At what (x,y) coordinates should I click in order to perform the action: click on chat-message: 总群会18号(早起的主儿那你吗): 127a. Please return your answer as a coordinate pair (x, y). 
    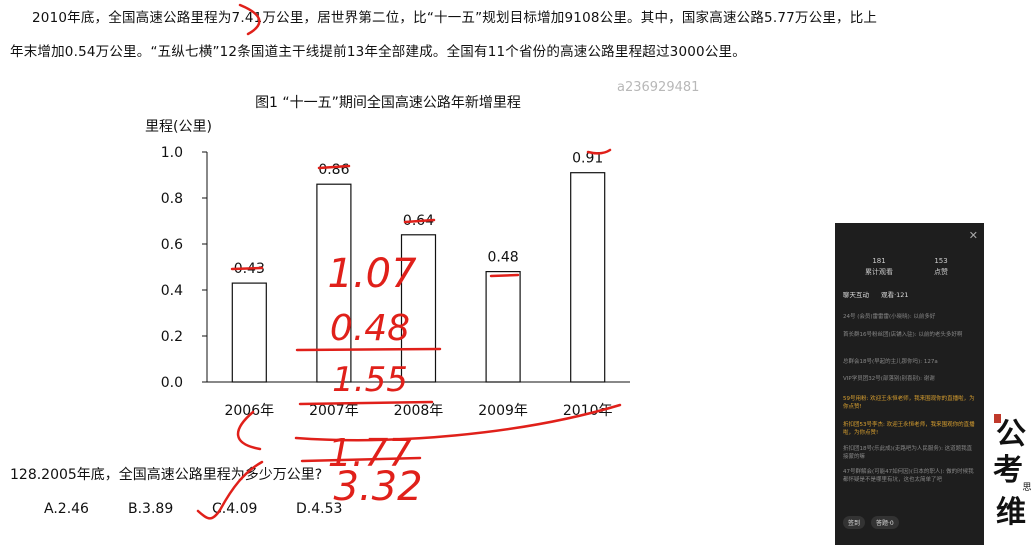
    Looking at the image, I should click on (890, 362).